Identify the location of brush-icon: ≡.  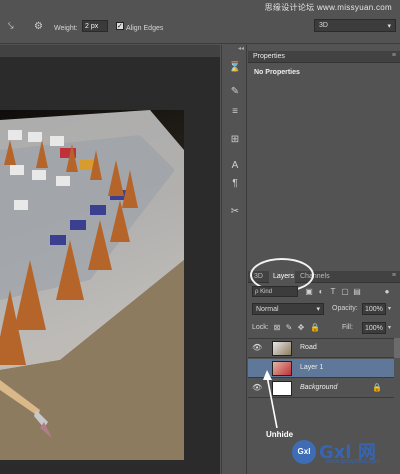
(235, 112).